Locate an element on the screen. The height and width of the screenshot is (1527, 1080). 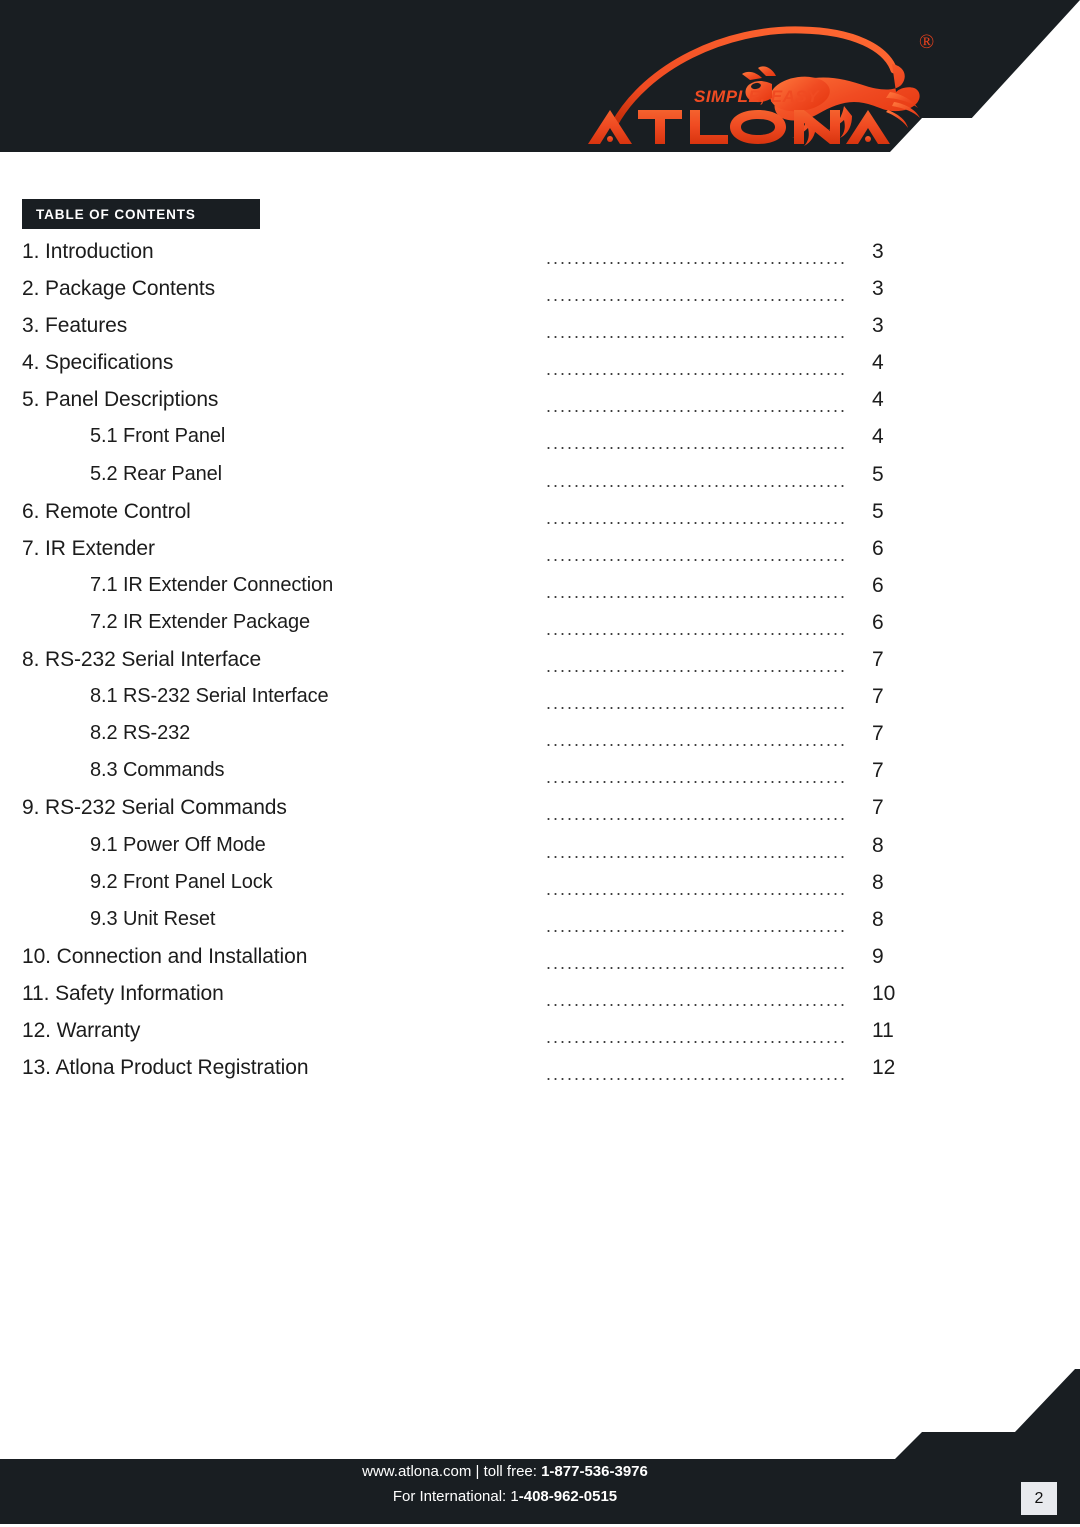
toc-entry-label: 9.2 Front Panel Lock is located at coordinates (181, 881).